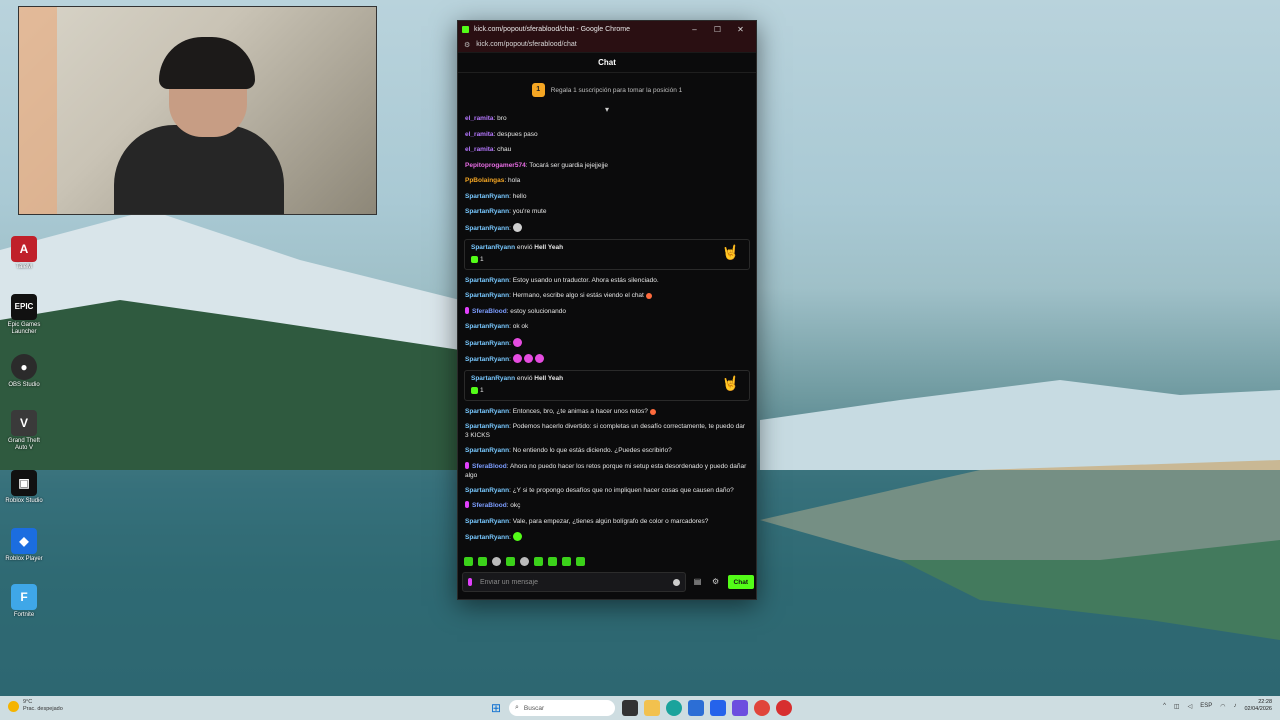 Image resolution: width=1280 pixels, height=720 pixels. I want to click on maximize-button: ☐, so click(717, 29).